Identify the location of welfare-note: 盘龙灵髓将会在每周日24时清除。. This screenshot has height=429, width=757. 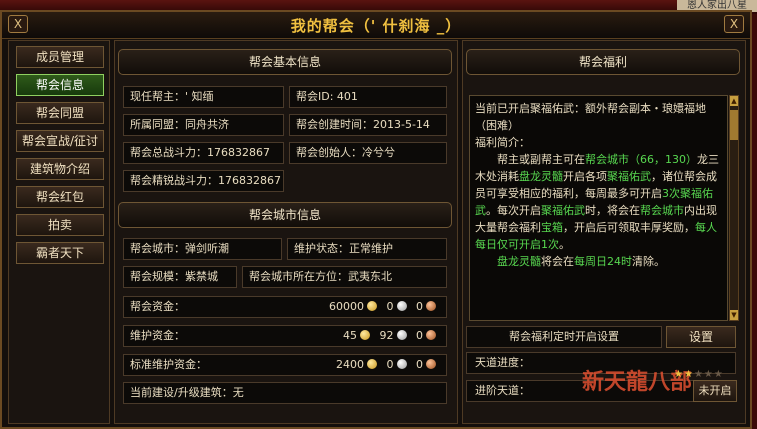
(598, 261).